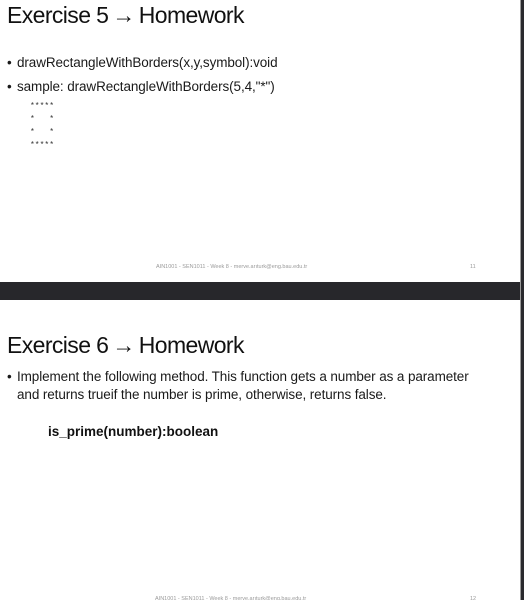  What do you see at coordinates (42, 126) in the screenshot?
I see `sample-output-rectangle: ***** * * * * *****` at bounding box center [42, 126].